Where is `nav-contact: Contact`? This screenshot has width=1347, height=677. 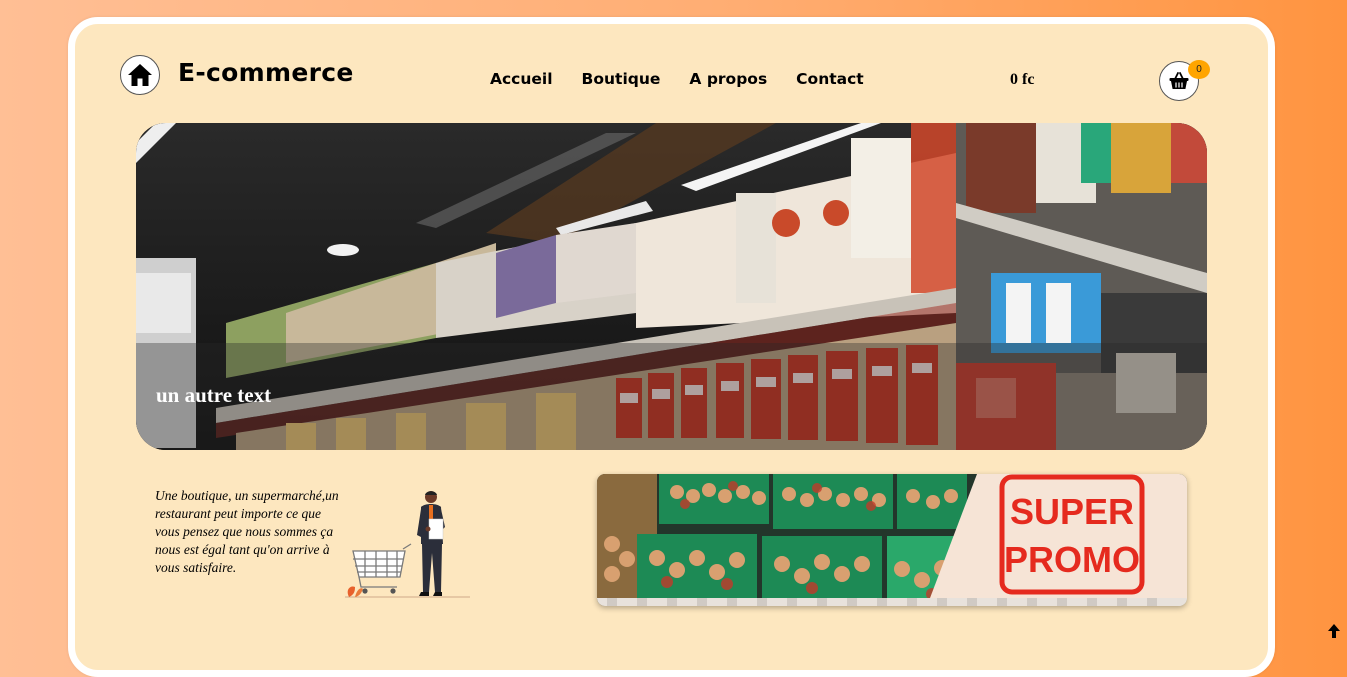 nav-contact: Contact is located at coordinates (830, 79).